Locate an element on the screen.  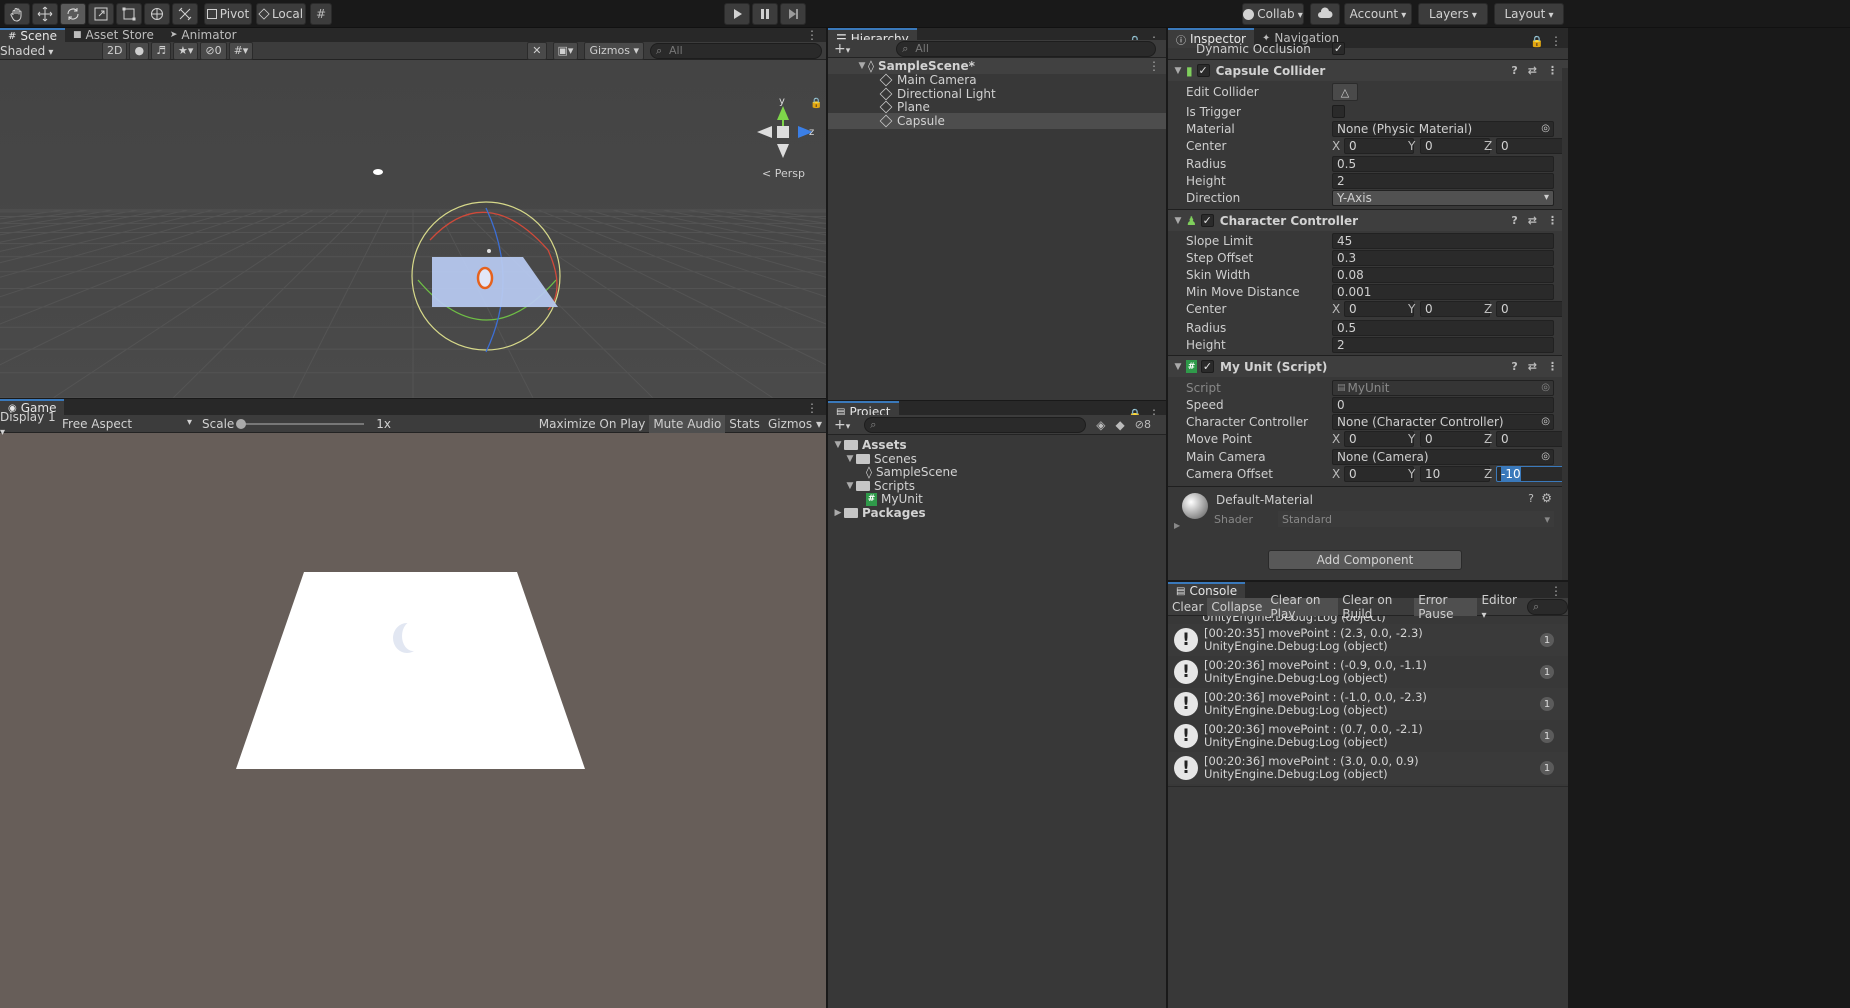
skin-width-field: 0.08 is located at coordinates (1443, 274).